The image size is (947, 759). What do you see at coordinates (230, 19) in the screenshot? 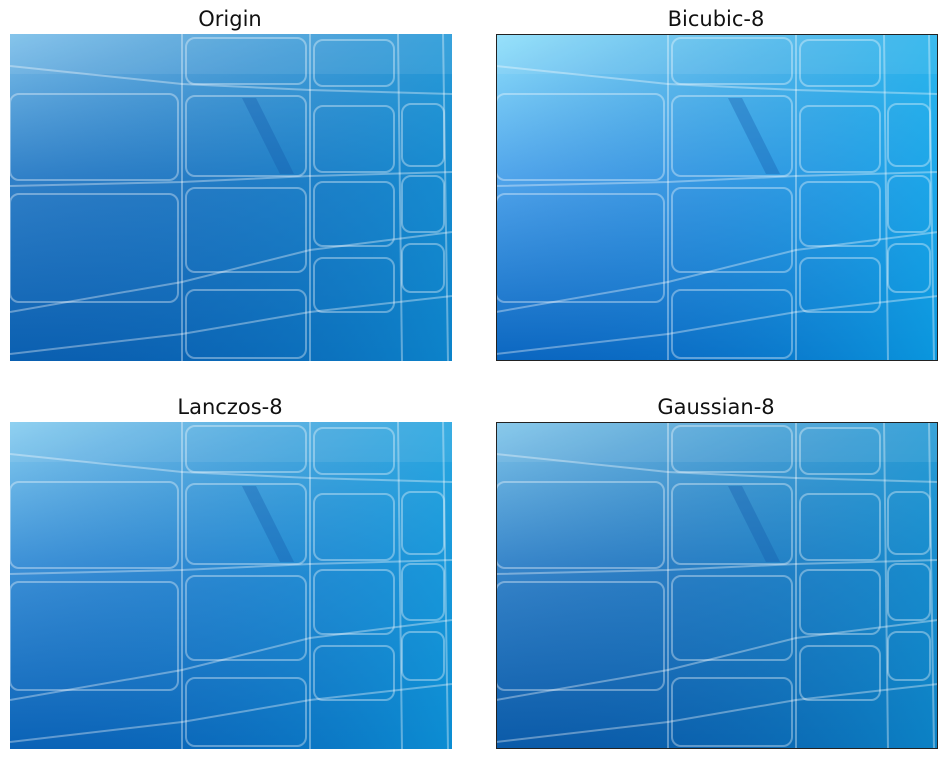
I see `title-origin: Origin` at bounding box center [230, 19].